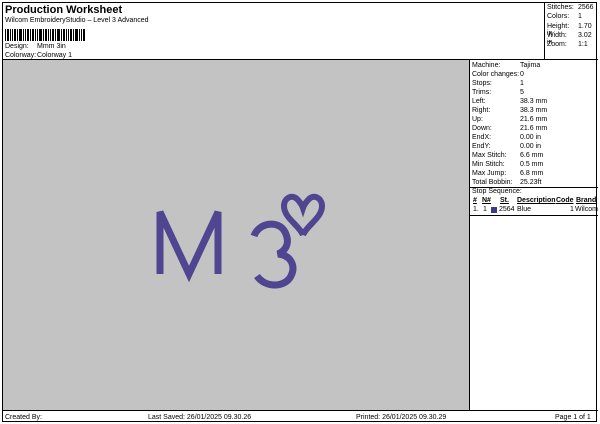 The image size is (600, 424). Describe the element at coordinates (534, 215) in the screenshot. I see `divider` at that location.